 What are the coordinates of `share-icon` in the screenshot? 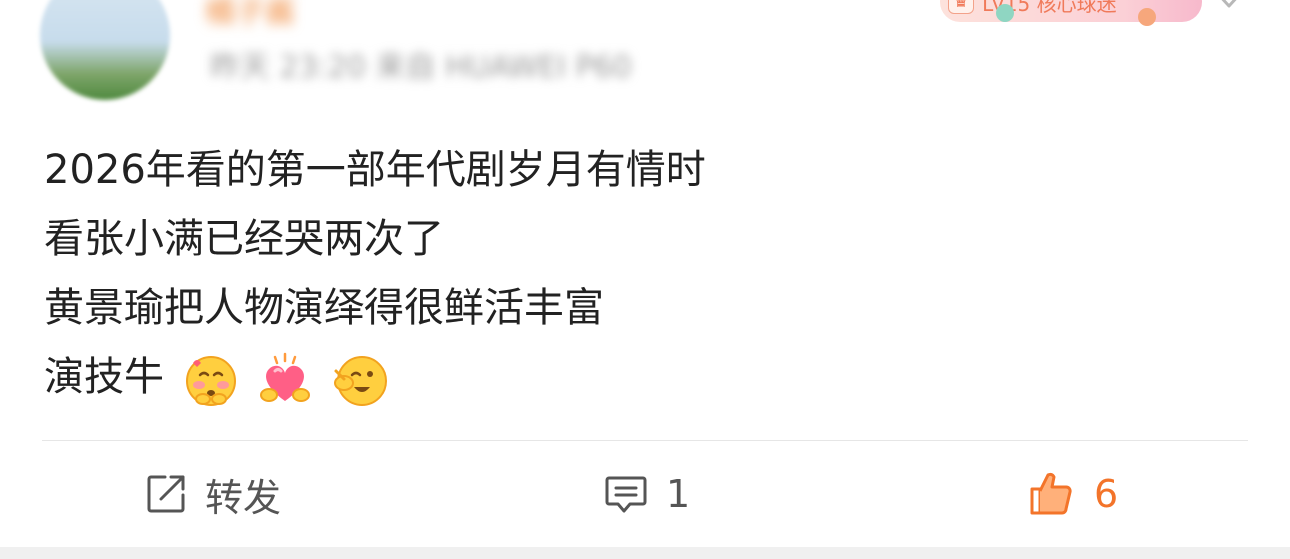 It's located at (166, 494).